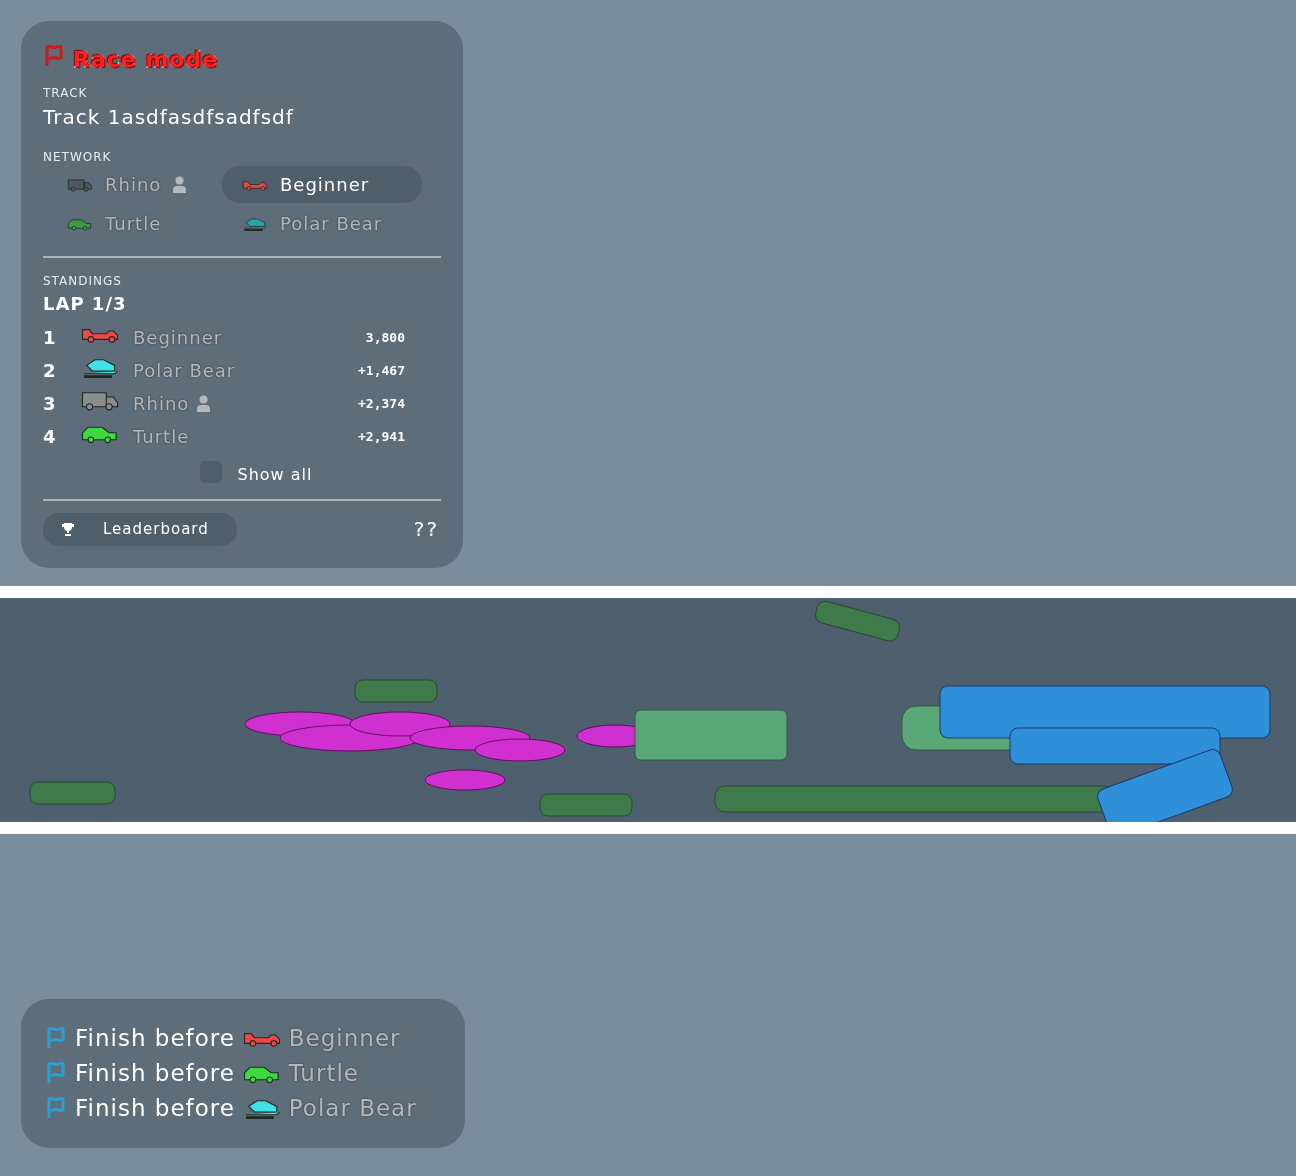 Image resolution: width=1296 pixels, height=1176 pixels. What do you see at coordinates (85, 304) in the screenshot?
I see `lap-counter: LAP 1/3` at bounding box center [85, 304].